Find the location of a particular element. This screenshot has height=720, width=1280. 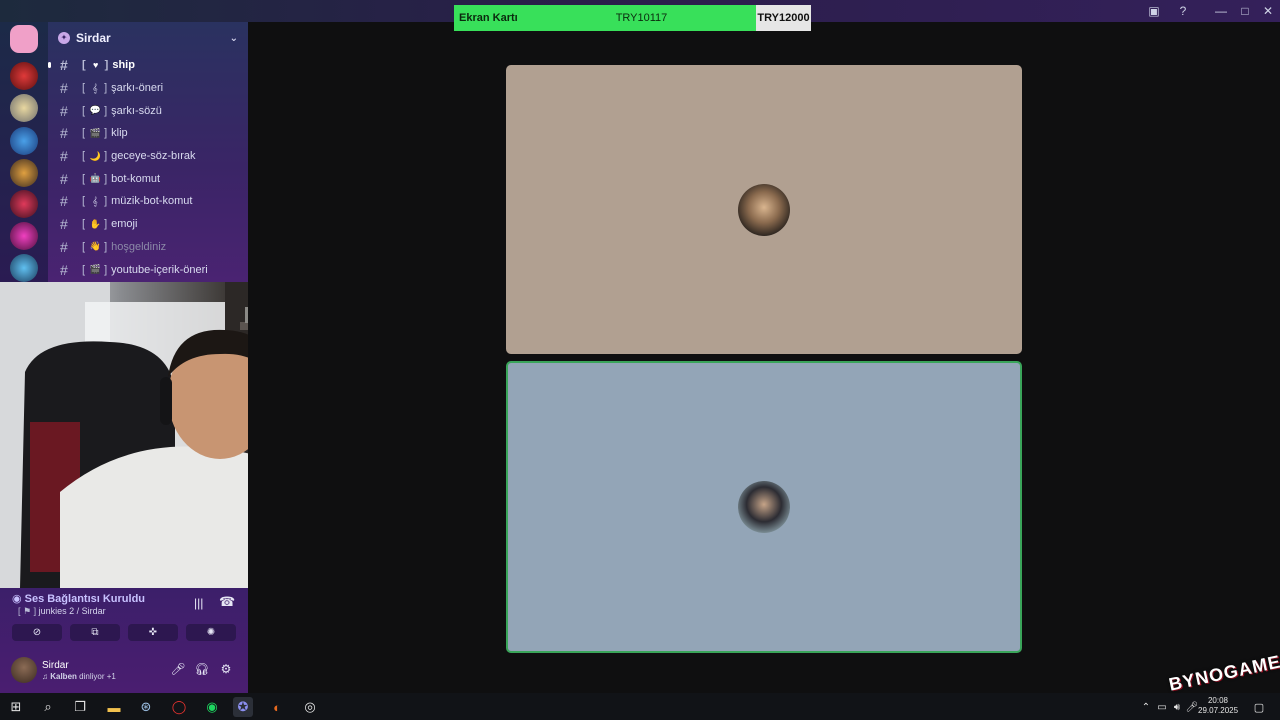

obs-icon: ◎ is located at coordinates (310, 707).